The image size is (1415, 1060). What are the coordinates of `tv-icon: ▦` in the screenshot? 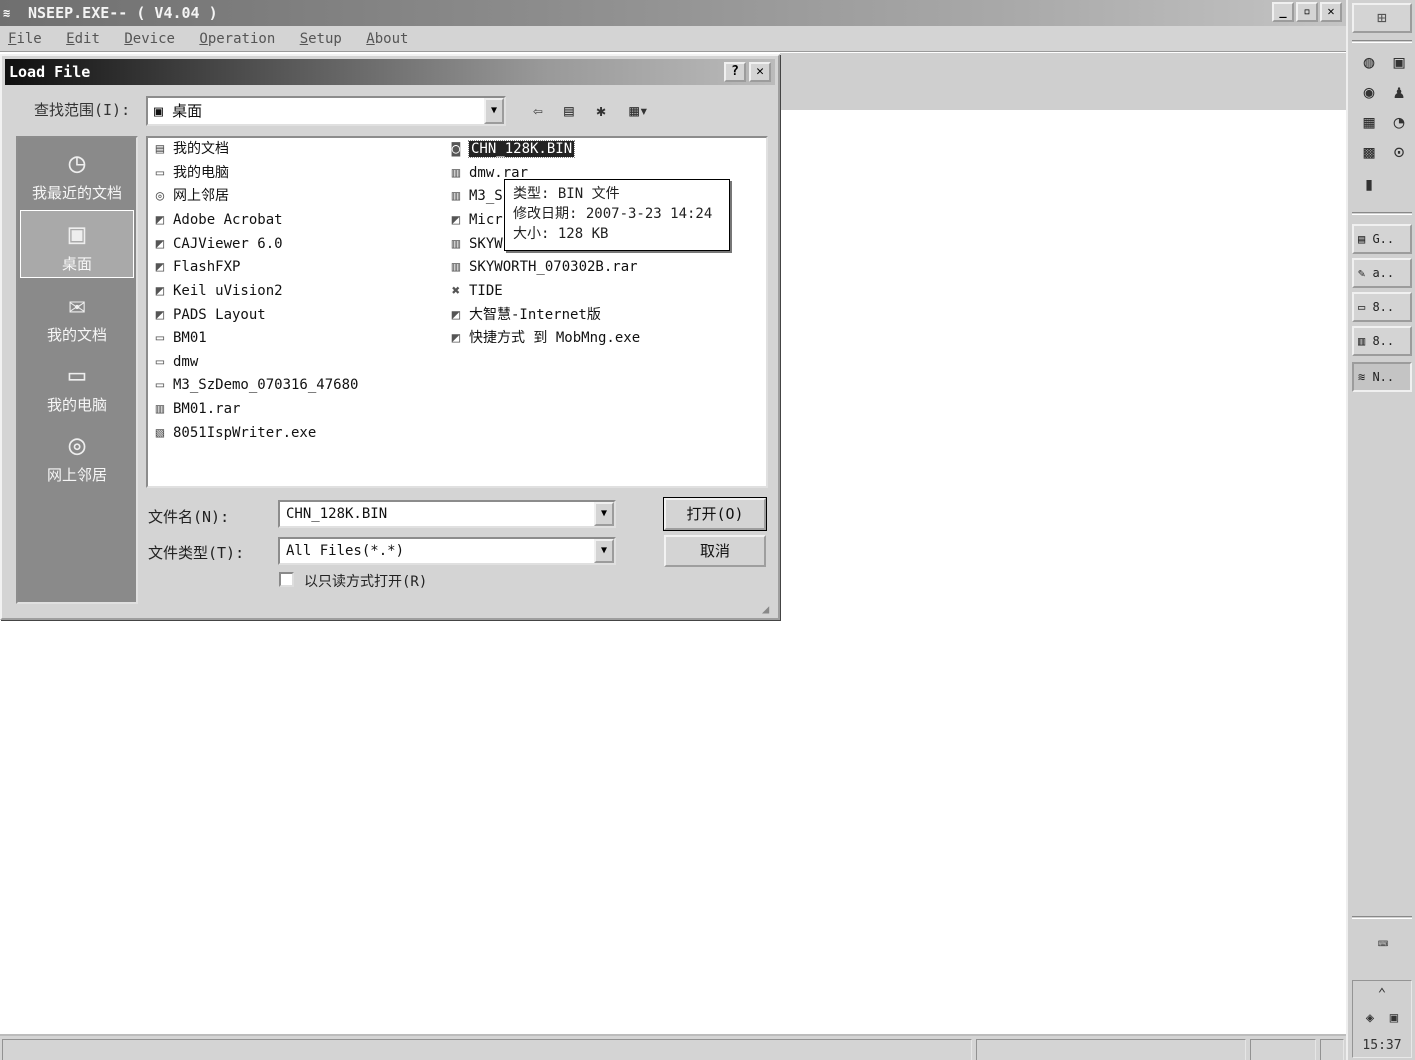 It's located at (1369, 123).